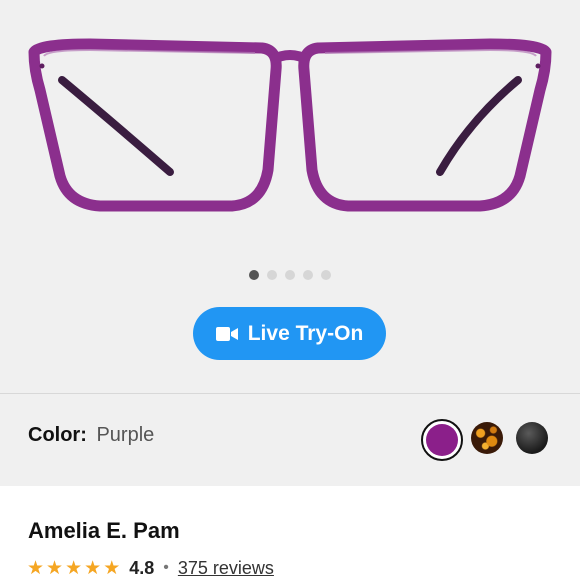 Image resolution: width=580 pixels, height=580 pixels. I want to click on rating-row: ★ ★ ★ ★ ★ 4.8 • 375 reviews, so click(150, 568).